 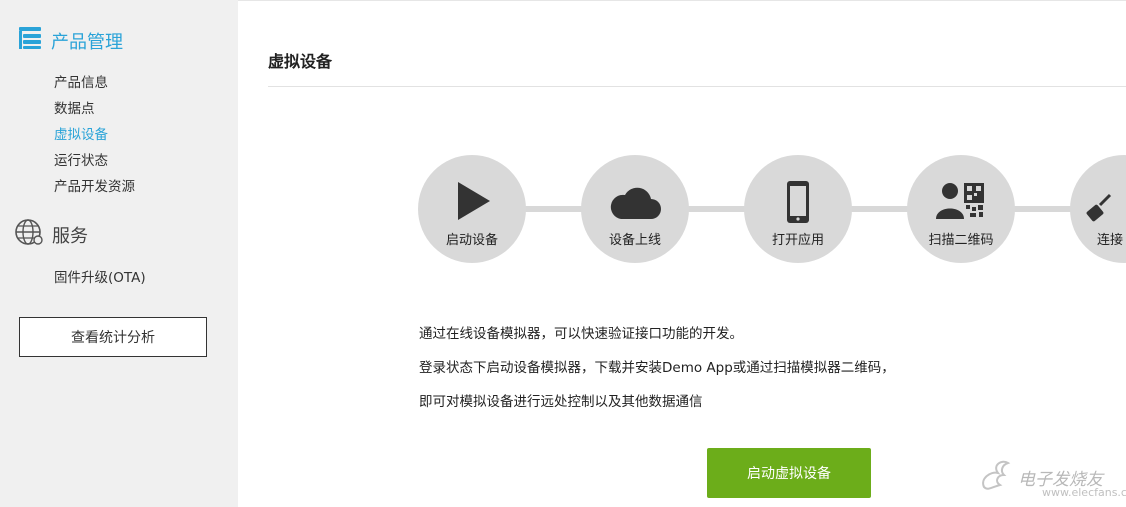 What do you see at coordinates (697, 86) in the screenshot?
I see `title-divider` at bounding box center [697, 86].